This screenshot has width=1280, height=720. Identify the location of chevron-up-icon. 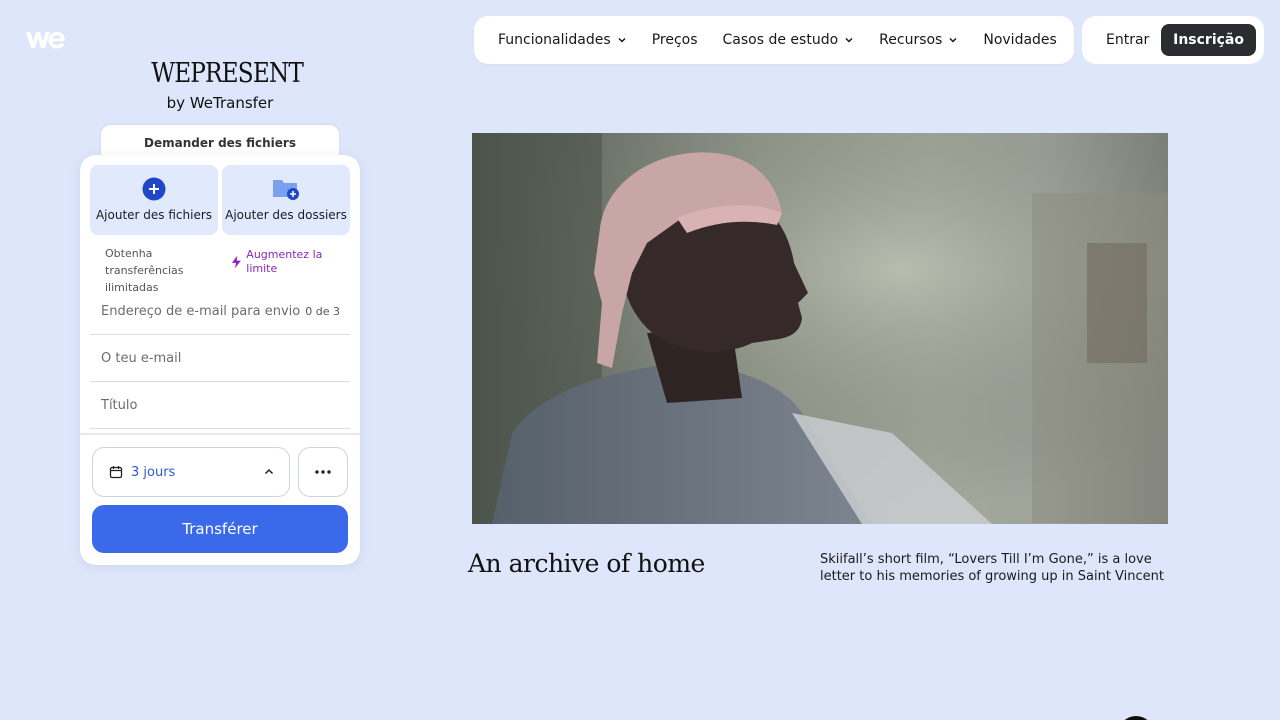
(269, 471).